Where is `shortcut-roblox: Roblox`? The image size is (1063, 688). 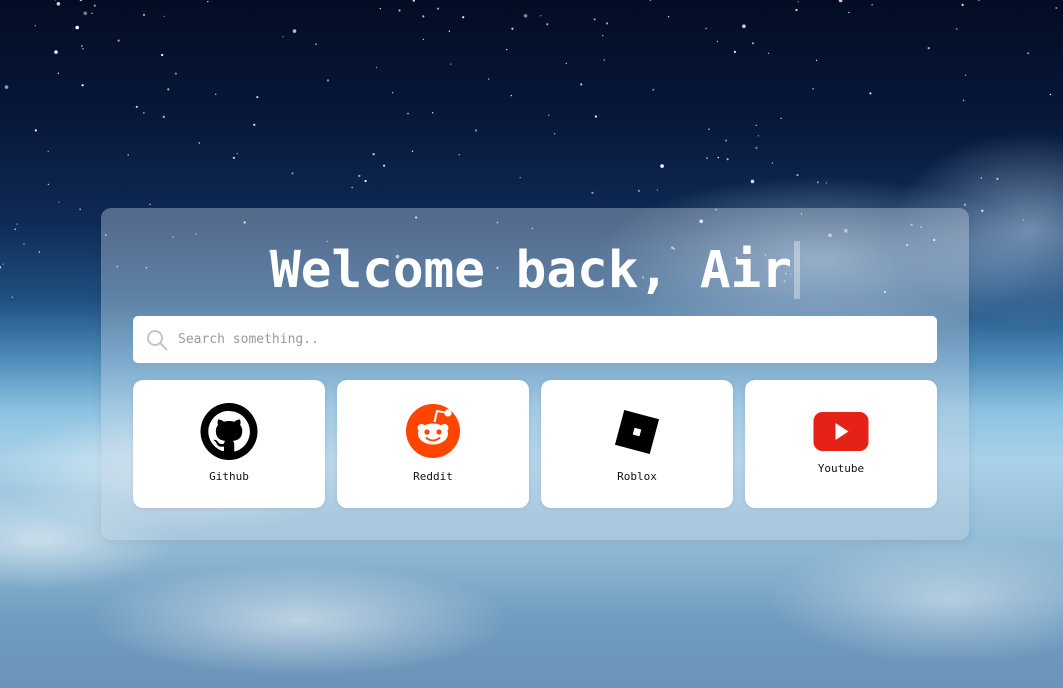 shortcut-roblox: Roblox is located at coordinates (637, 444).